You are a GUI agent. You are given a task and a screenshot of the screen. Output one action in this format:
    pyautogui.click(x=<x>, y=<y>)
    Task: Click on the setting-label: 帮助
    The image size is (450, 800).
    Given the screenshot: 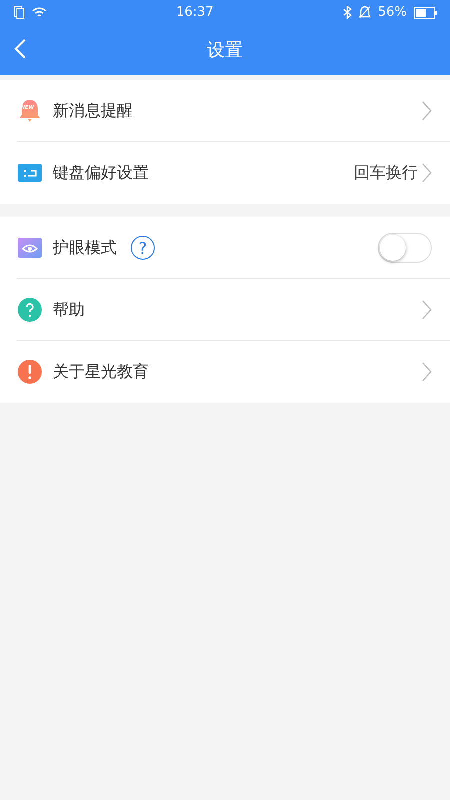 What is the action you would take?
    pyautogui.click(x=69, y=310)
    